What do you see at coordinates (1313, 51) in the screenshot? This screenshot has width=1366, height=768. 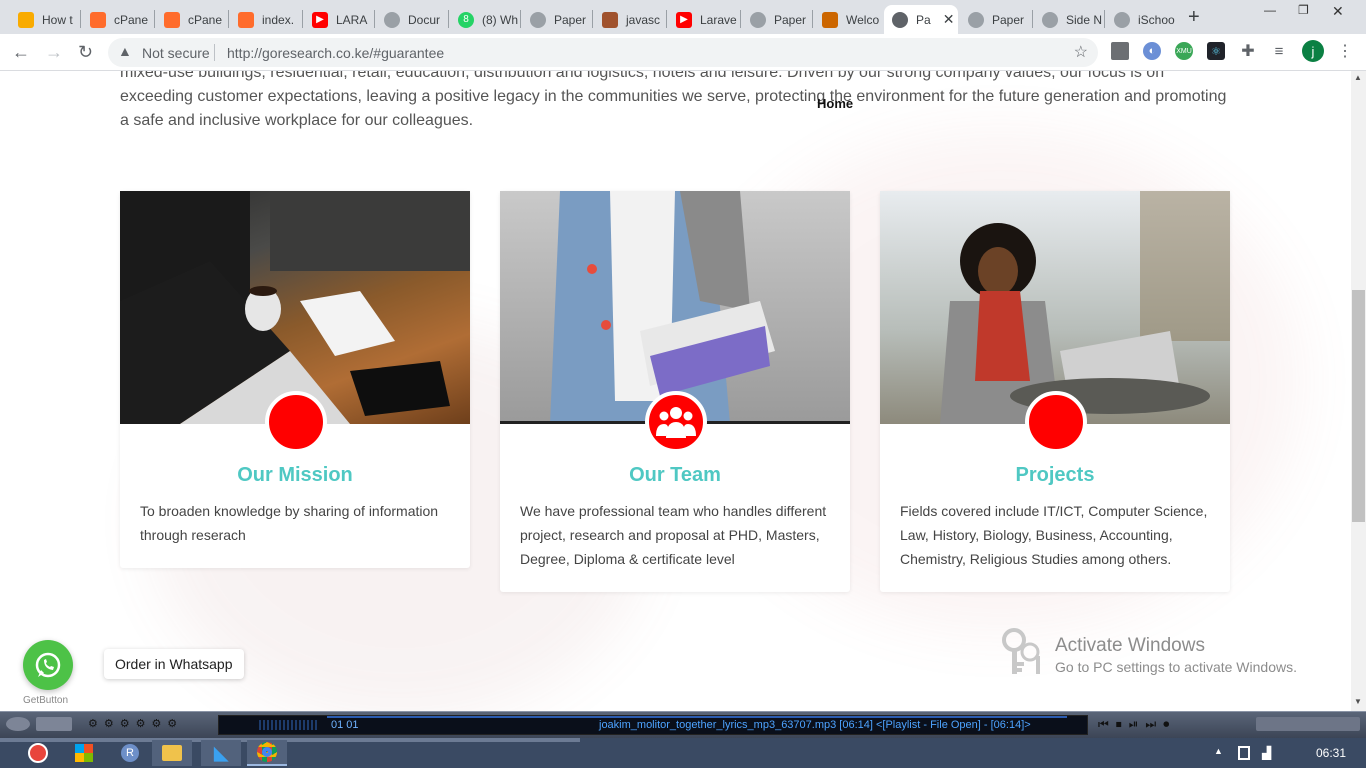 I see `profile-avatar: j` at bounding box center [1313, 51].